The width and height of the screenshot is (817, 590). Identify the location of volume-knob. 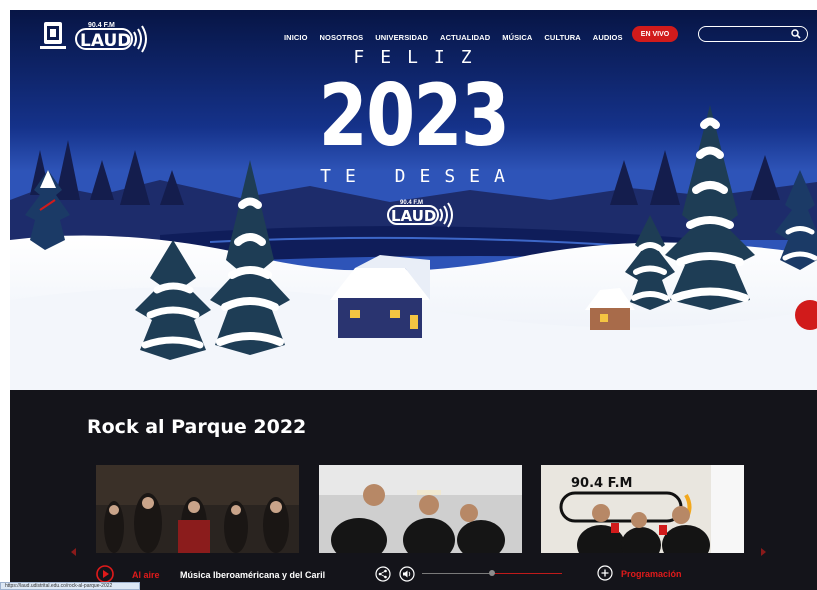
(492, 573).